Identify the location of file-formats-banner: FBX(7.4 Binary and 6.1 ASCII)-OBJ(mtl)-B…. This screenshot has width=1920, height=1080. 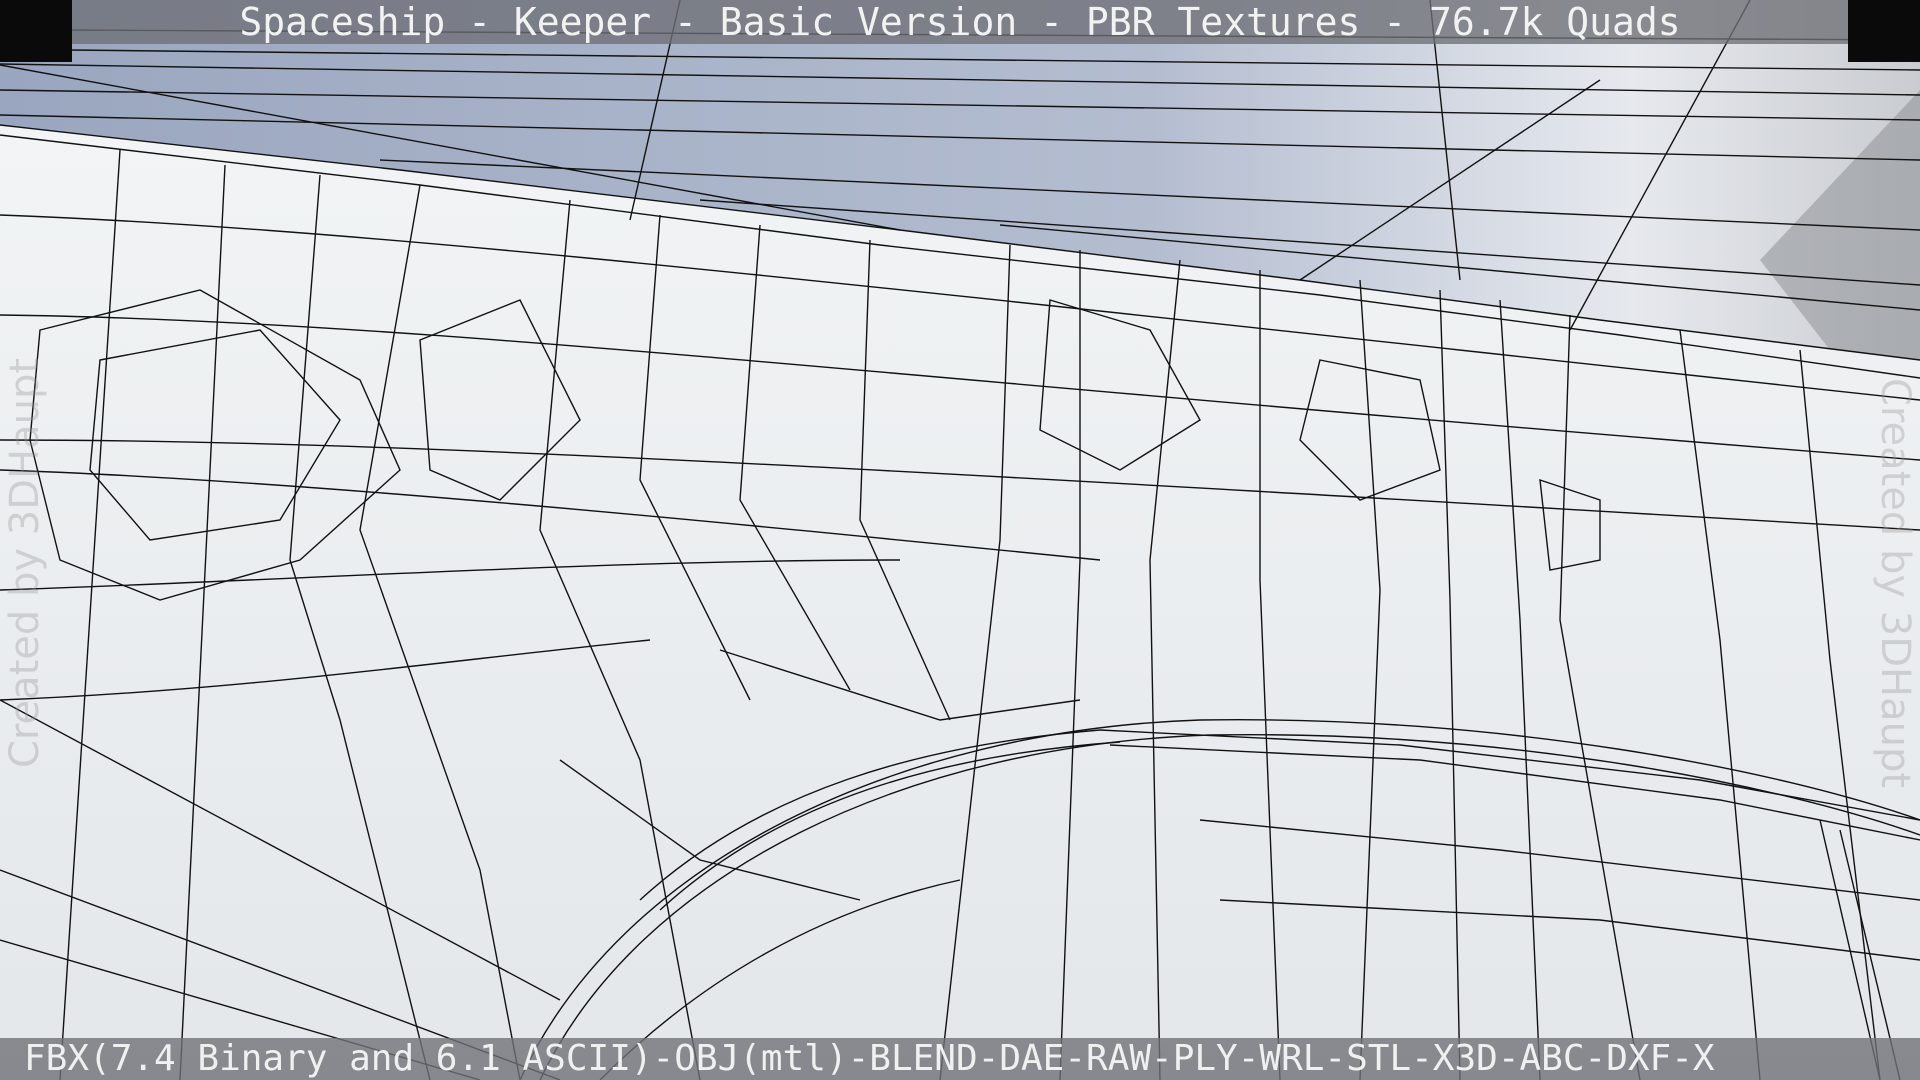
(960, 1059).